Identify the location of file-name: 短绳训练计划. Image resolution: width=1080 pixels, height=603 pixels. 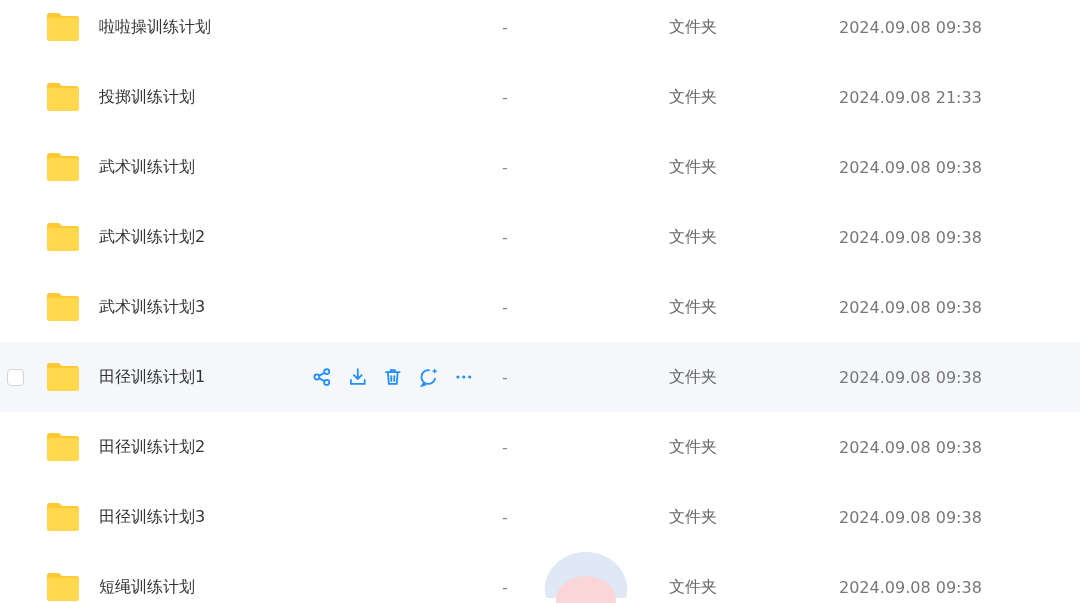
(205, 587).